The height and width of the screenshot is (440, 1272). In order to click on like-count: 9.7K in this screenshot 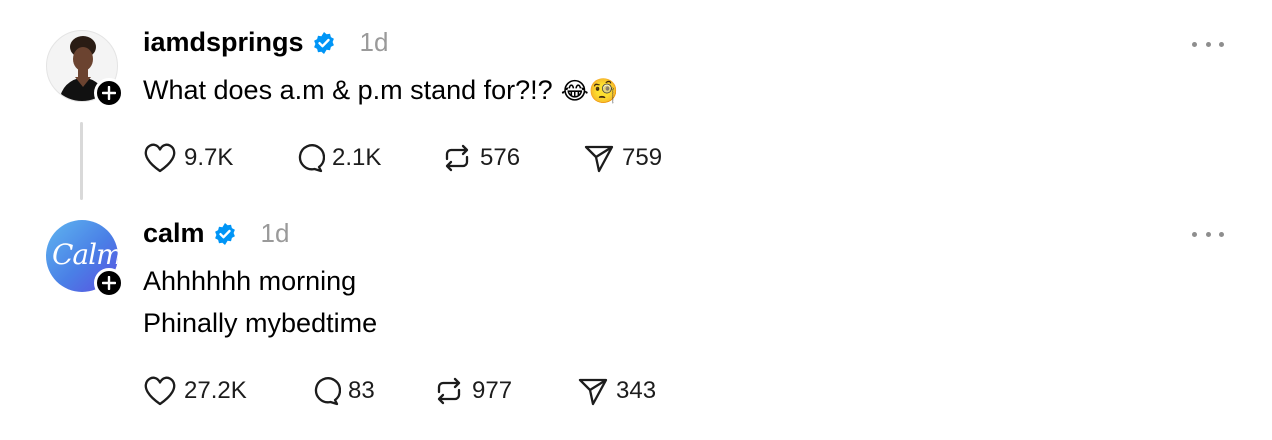, I will do `click(209, 157)`.